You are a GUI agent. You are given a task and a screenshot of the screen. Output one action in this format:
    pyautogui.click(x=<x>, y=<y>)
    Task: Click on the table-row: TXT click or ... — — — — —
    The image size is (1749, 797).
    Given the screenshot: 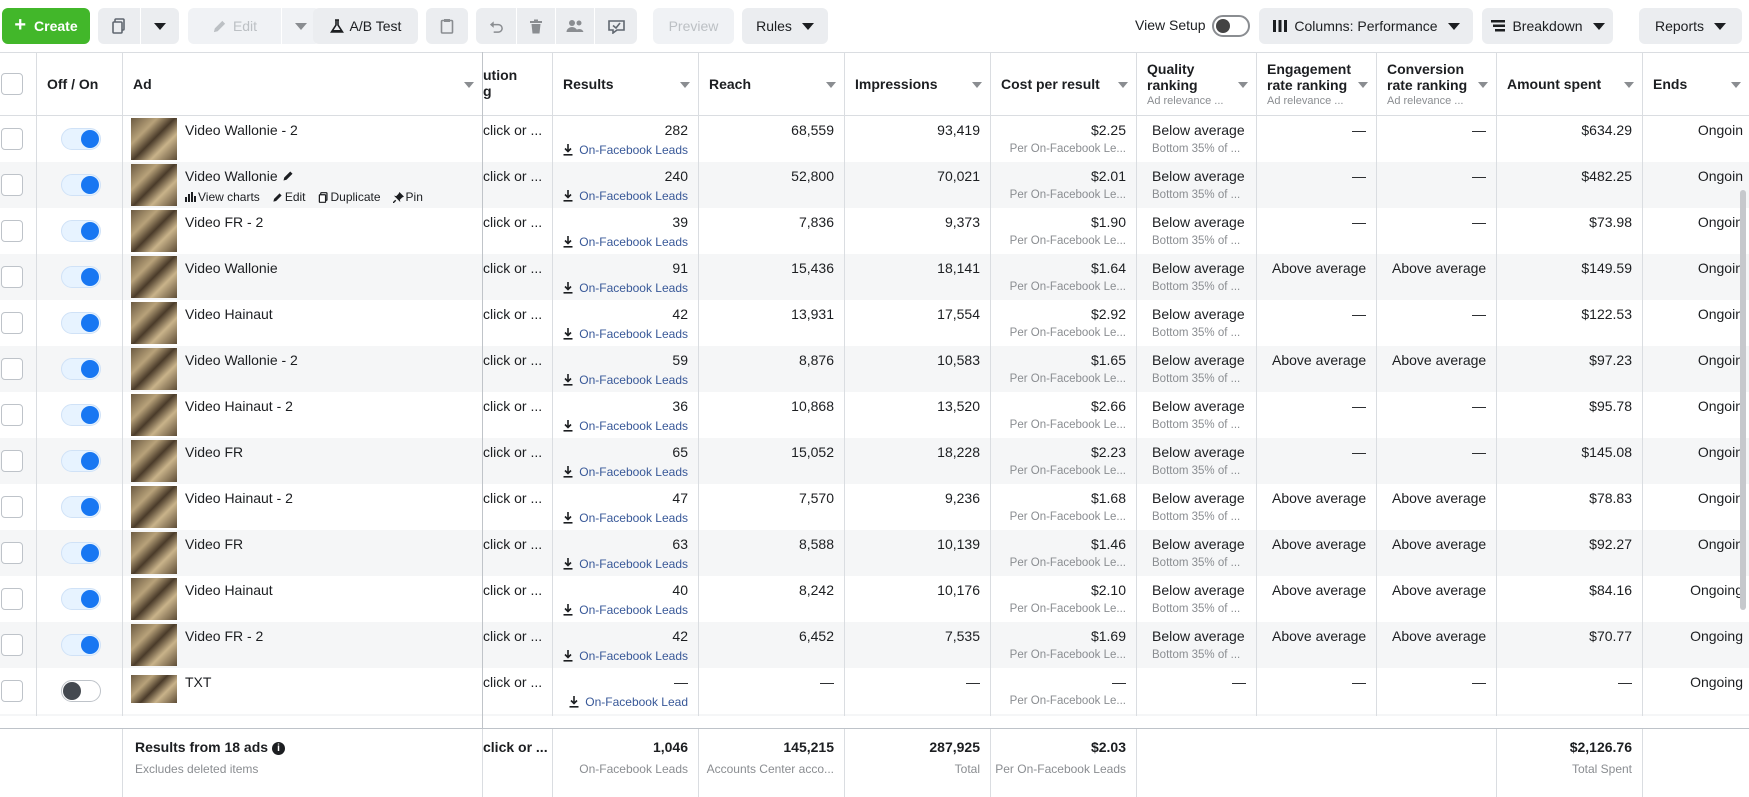 What is the action you would take?
    pyautogui.click(x=874, y=715)
    